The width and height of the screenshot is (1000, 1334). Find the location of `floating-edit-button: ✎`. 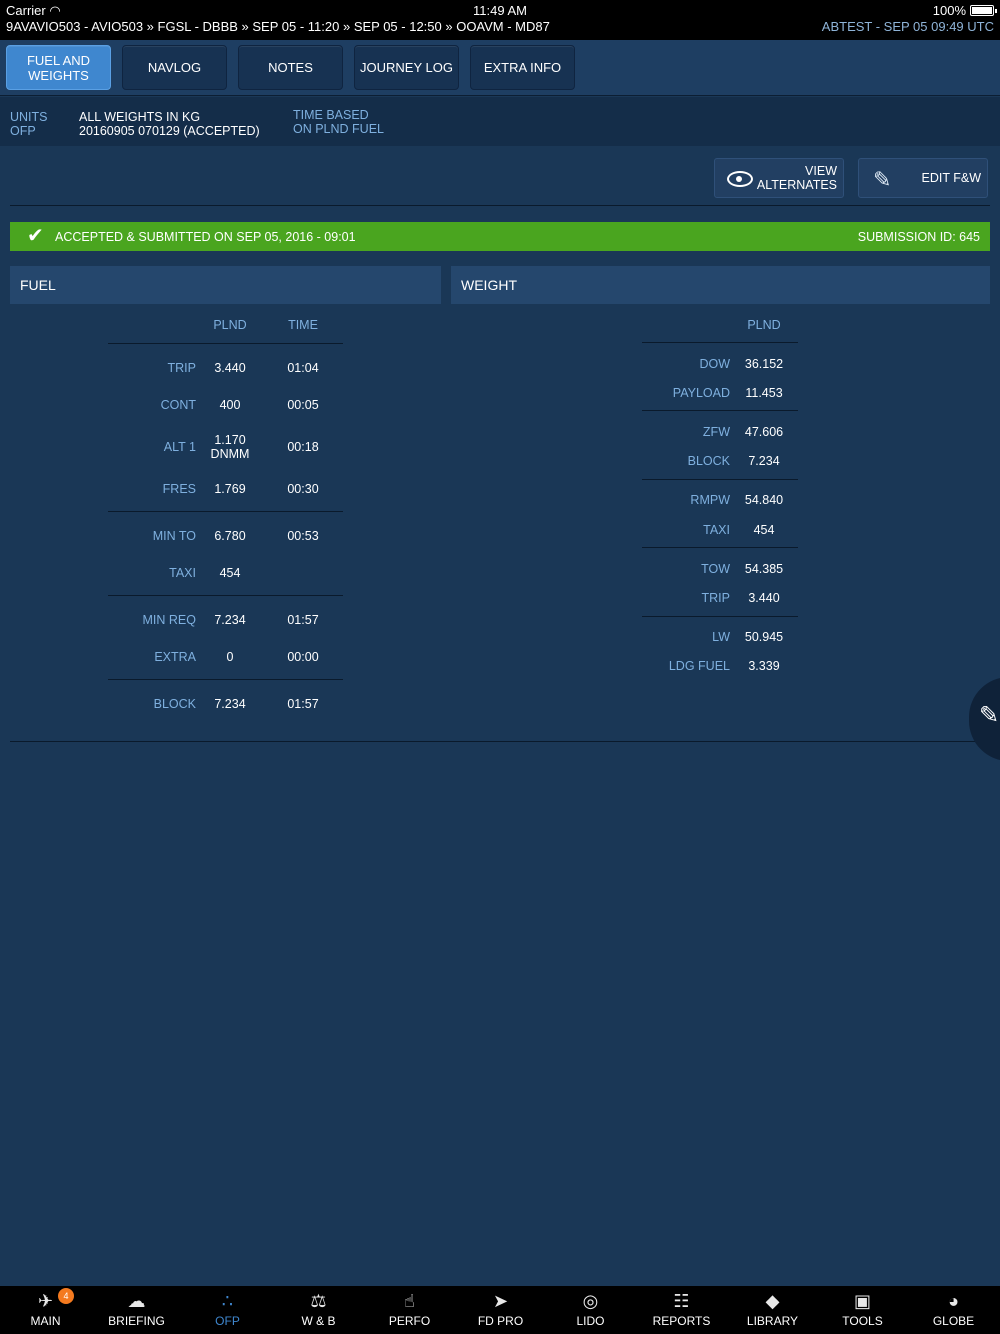

floating-edit-button: ✎ is located at coordinates (984, 719).